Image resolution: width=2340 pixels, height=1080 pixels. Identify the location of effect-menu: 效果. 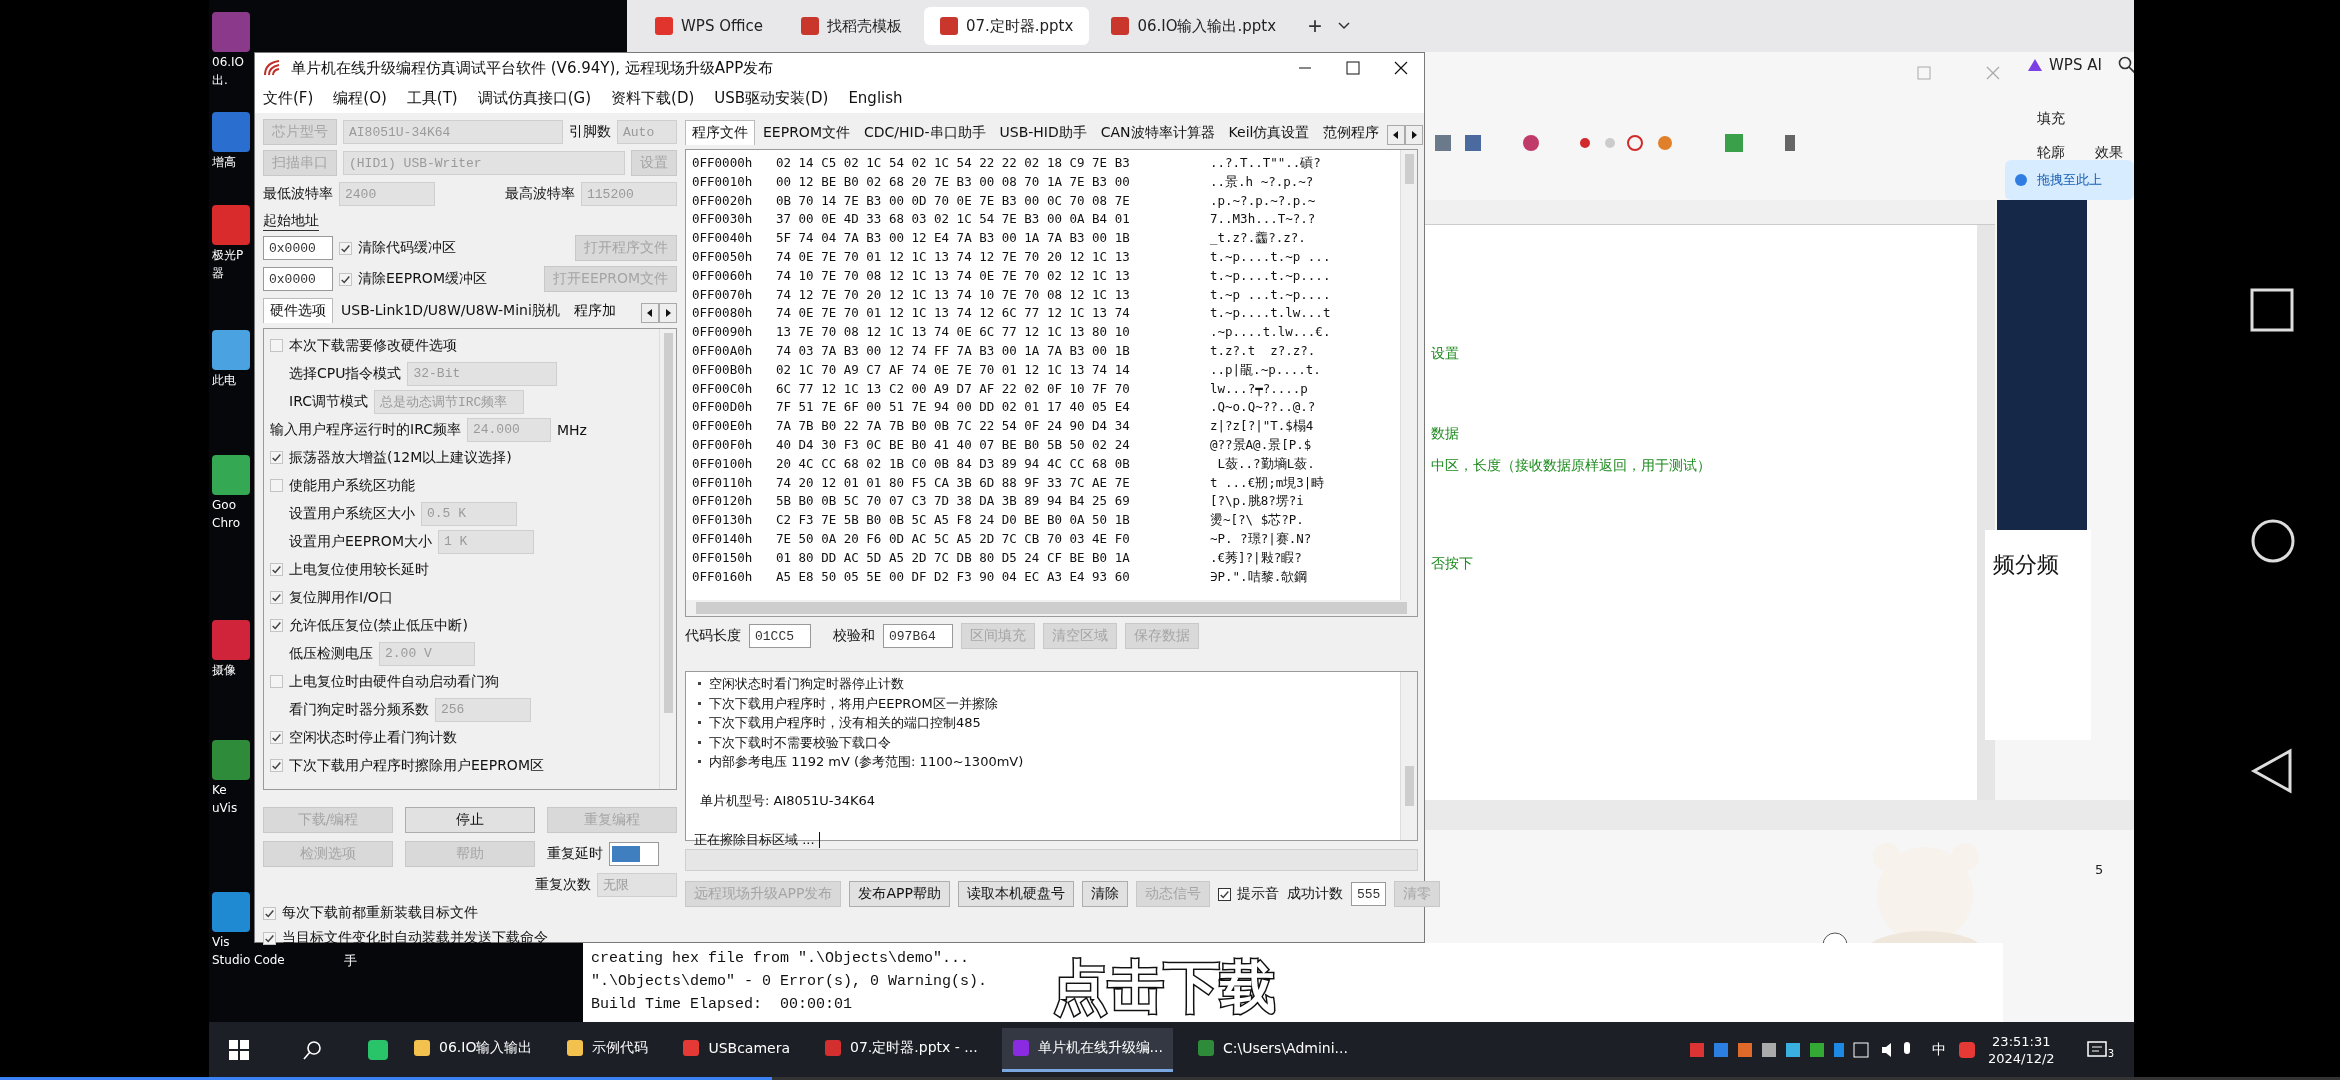
(2109, 153).